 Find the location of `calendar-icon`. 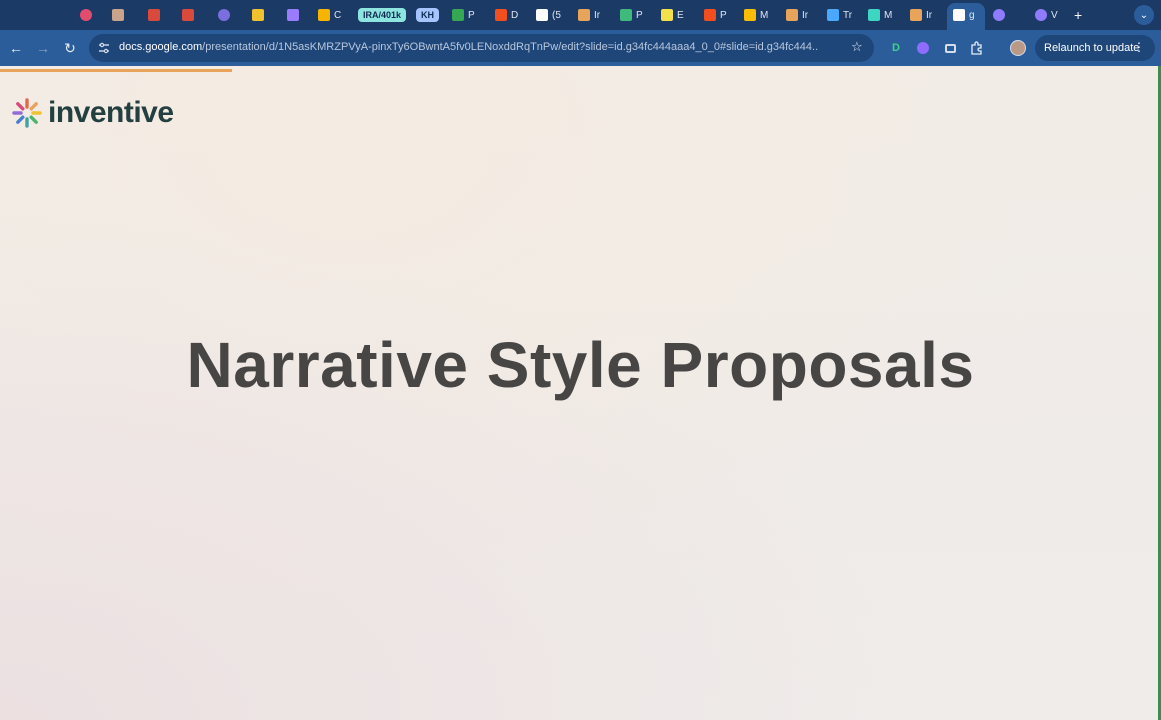

calendar-icon is located at coordinates (258, 15).